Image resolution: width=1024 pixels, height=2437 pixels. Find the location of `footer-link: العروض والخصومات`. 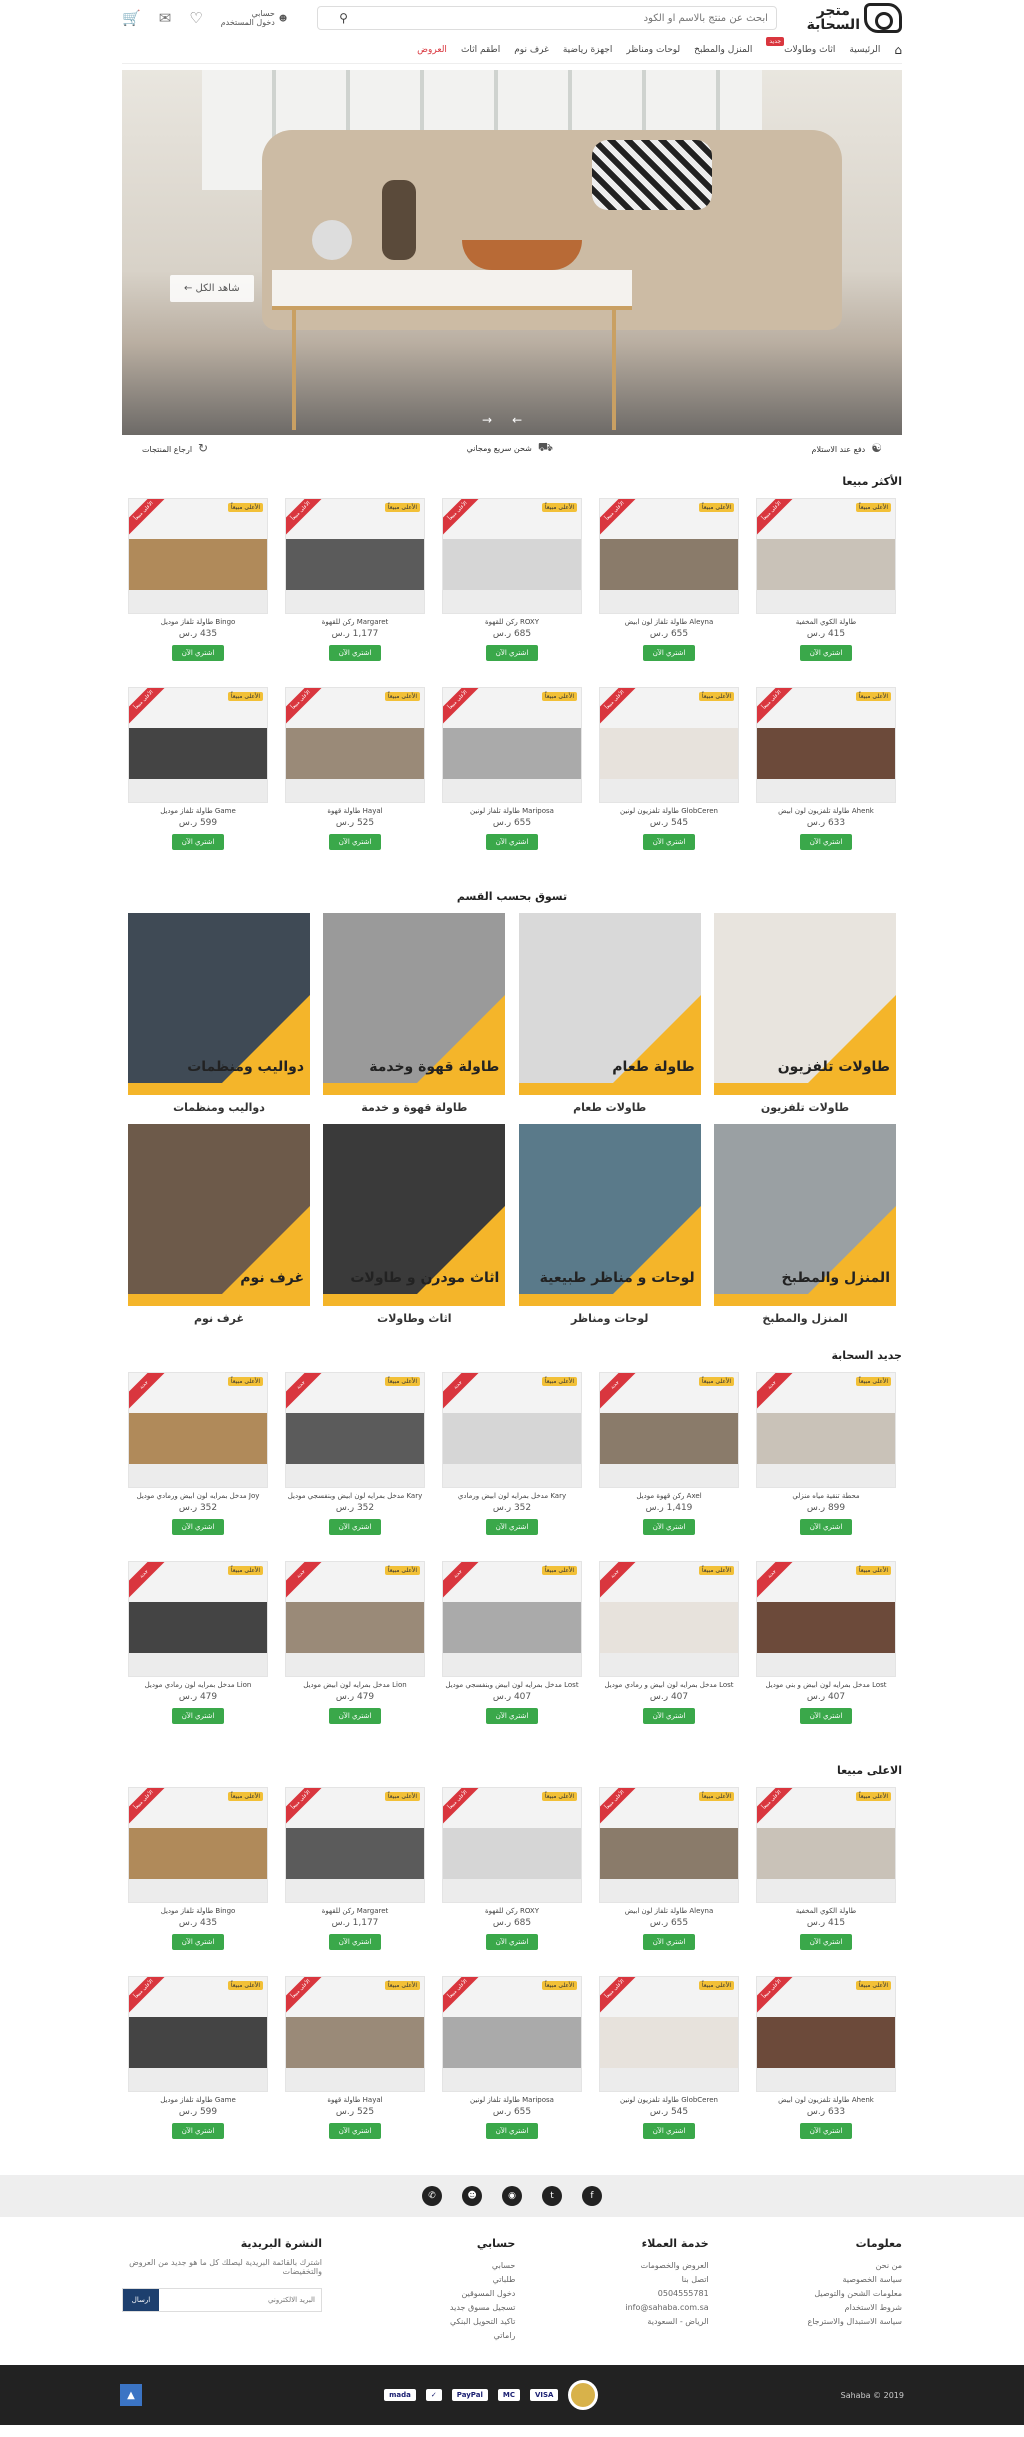

footer-link: العروض والخصومات is located at coordinates (649, 2266).